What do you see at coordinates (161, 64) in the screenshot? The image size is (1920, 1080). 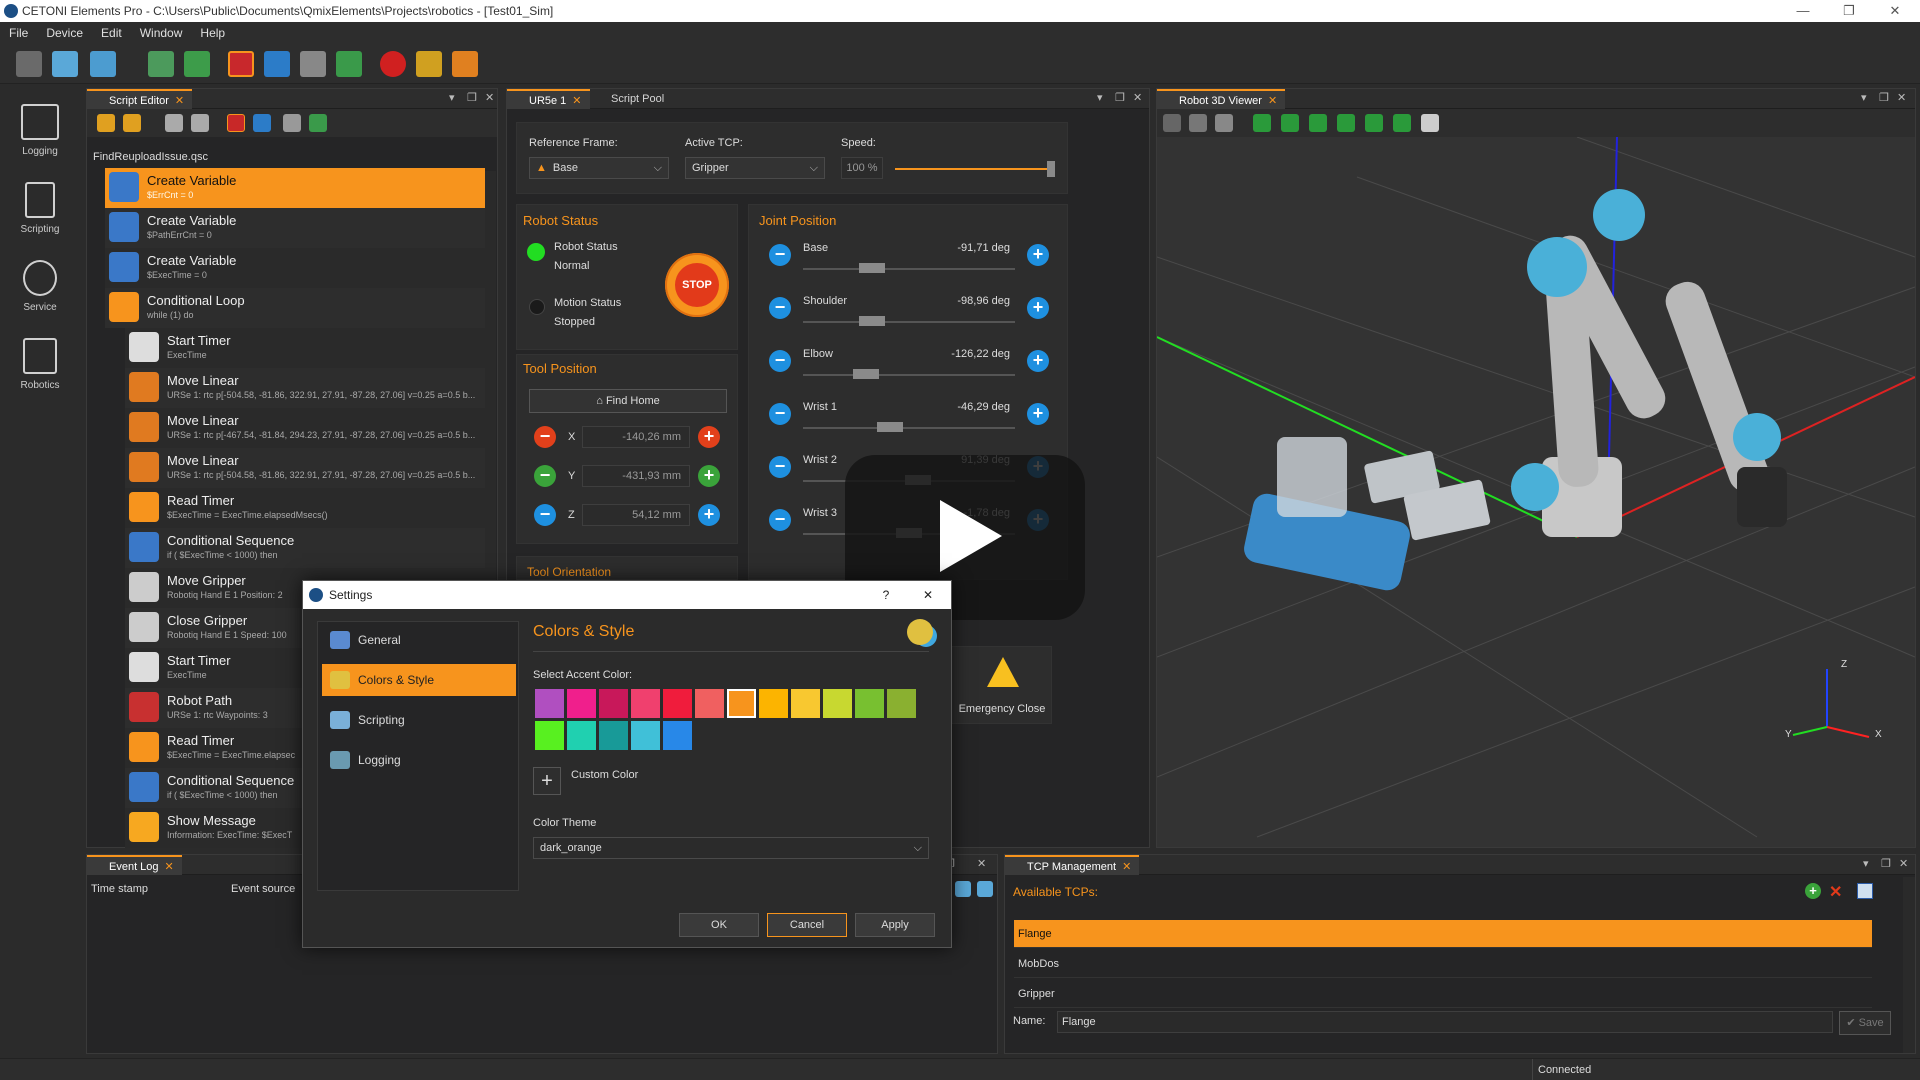 I see `device-config-icon` at bounding box center [161, 64].